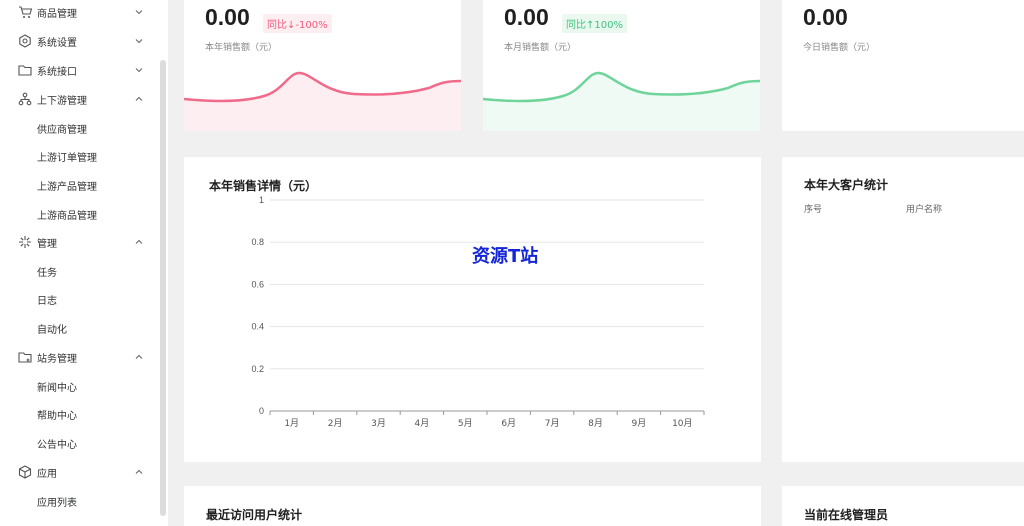  What do you see at coordinates (257, 284) in the screenshot?
I see `y-tick-label: 0.6` at bounding box center [257, 284].